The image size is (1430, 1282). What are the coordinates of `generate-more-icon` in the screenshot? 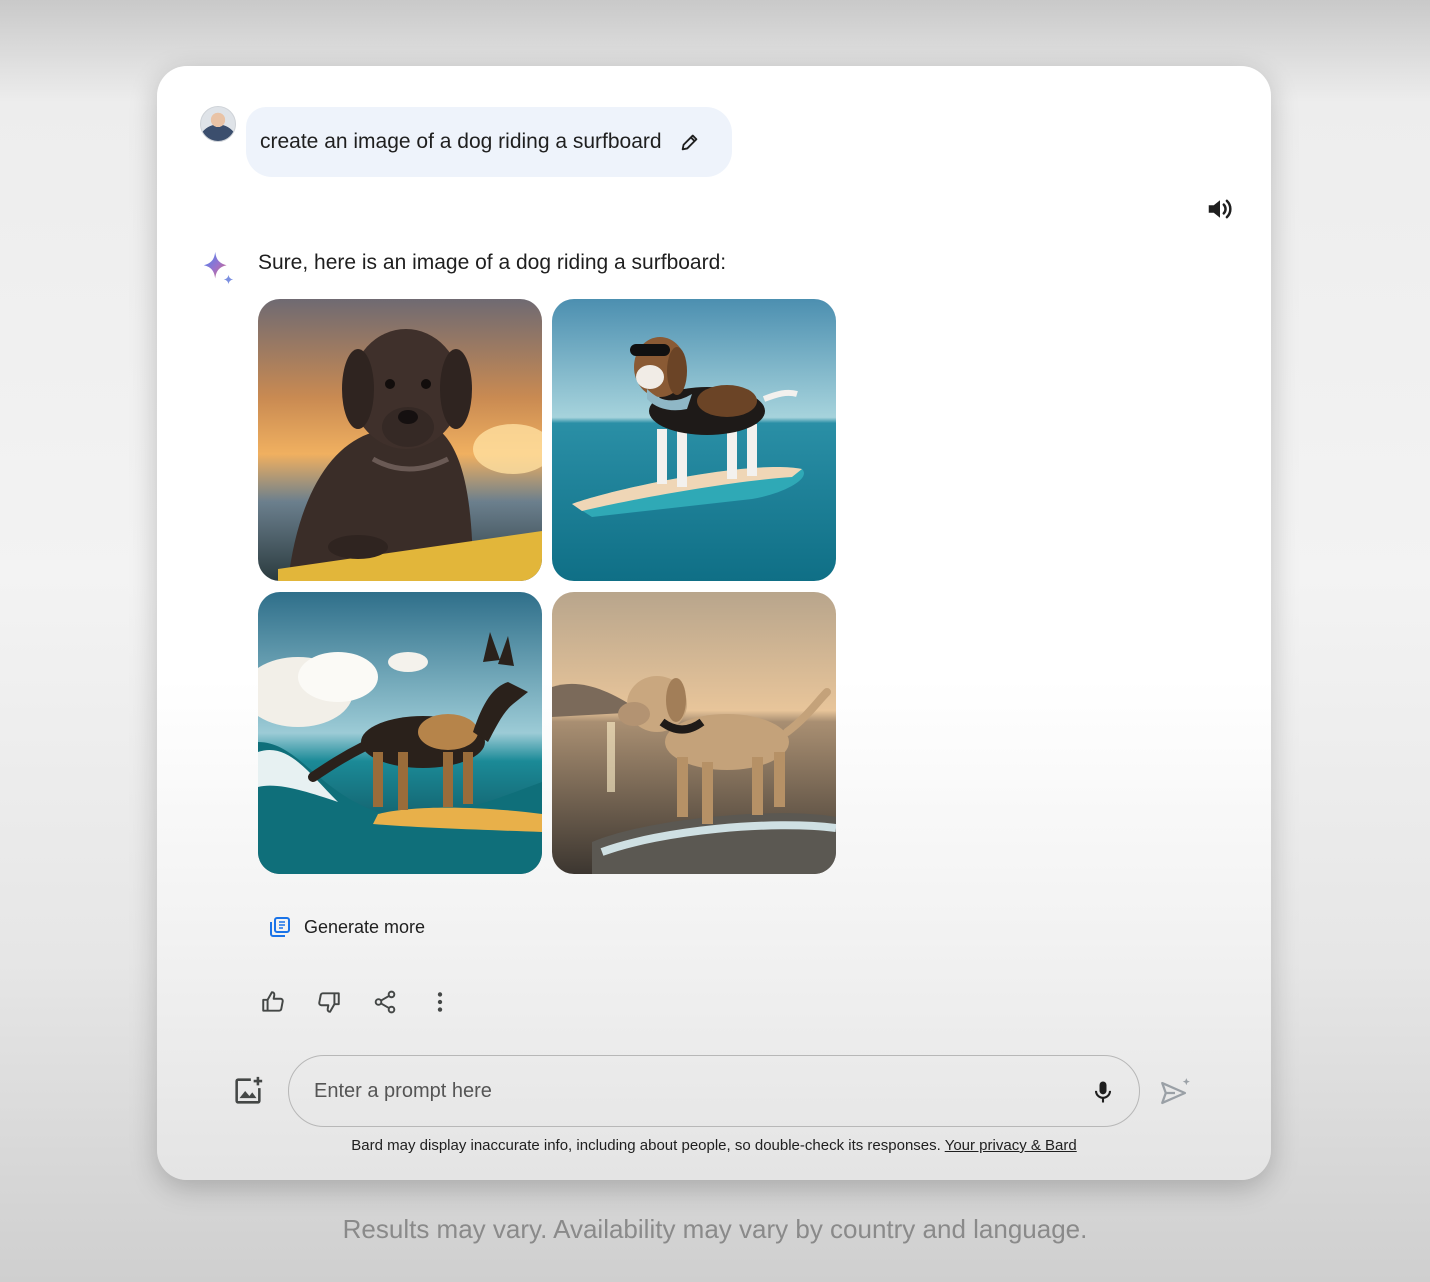 It's located at (280, 927).